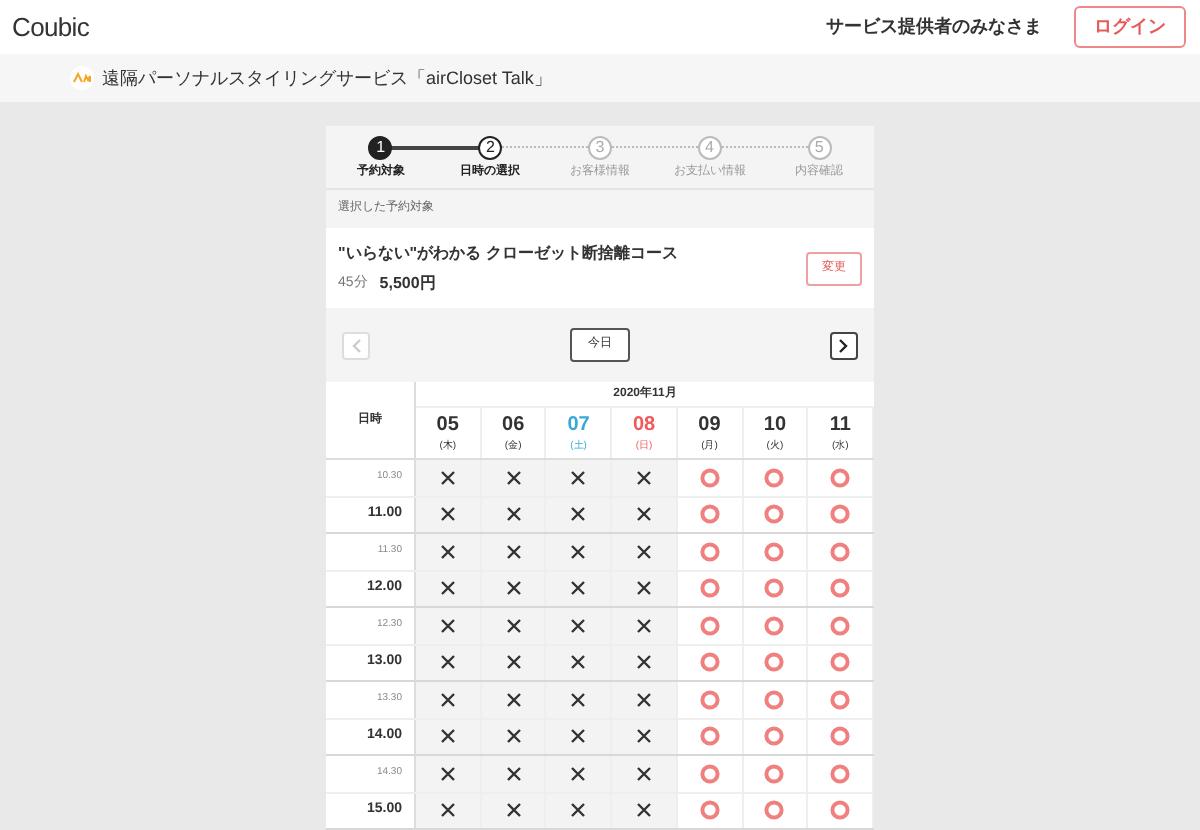 The height and width of the screenshot is (830, 1200). I want to click on chevron-right-icon, so click(844, 345).